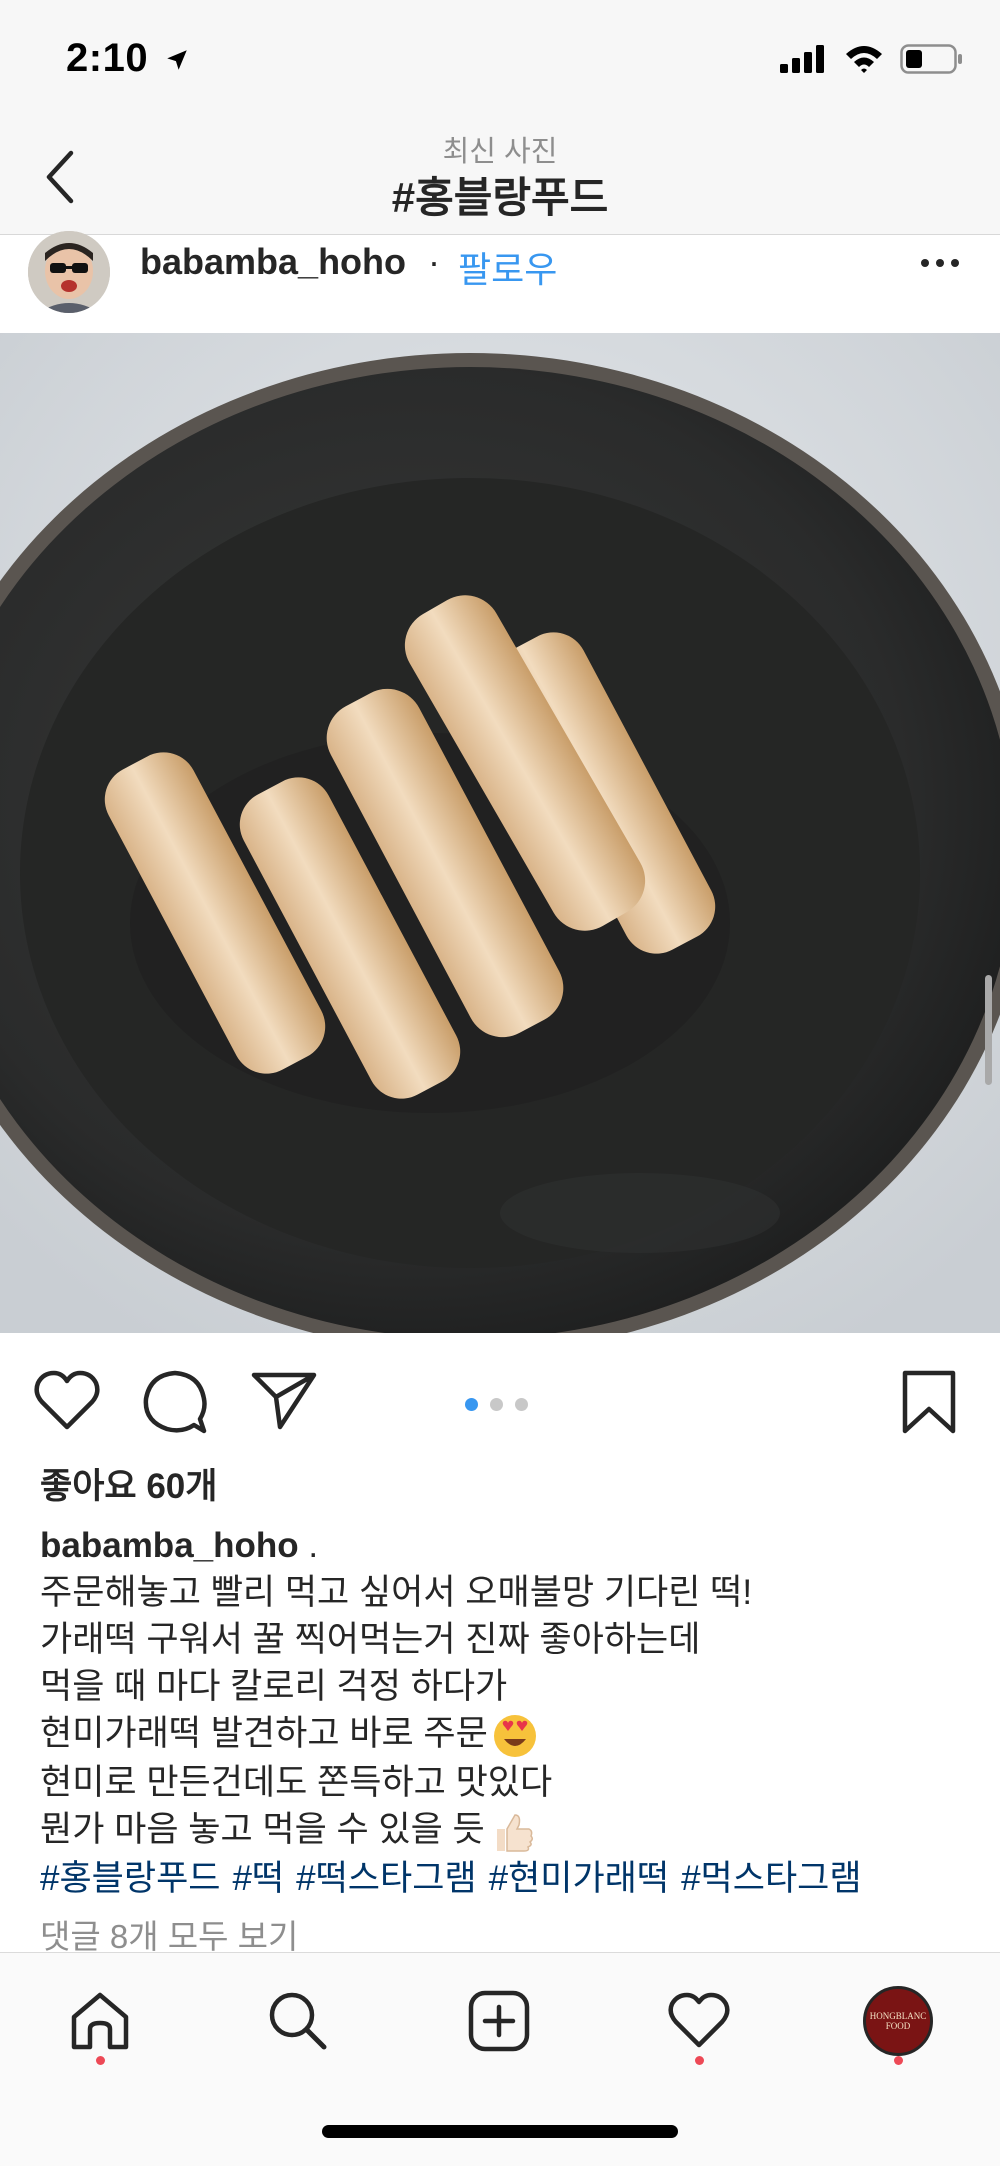  I want to click on hashtag-link: #떡스타그램, so click(386, 1878).